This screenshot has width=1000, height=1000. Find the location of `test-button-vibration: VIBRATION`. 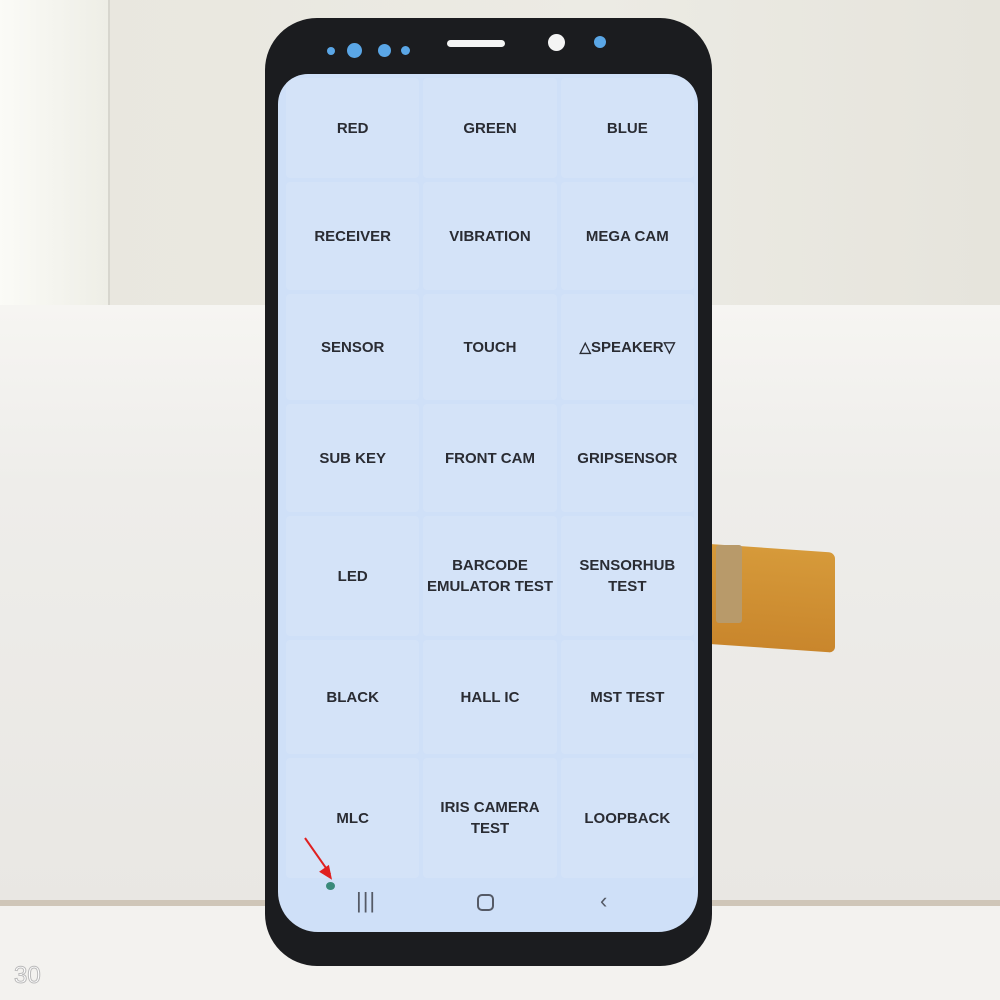

test-button-vibration: VIBRATION is located at coordinates (490, 236).